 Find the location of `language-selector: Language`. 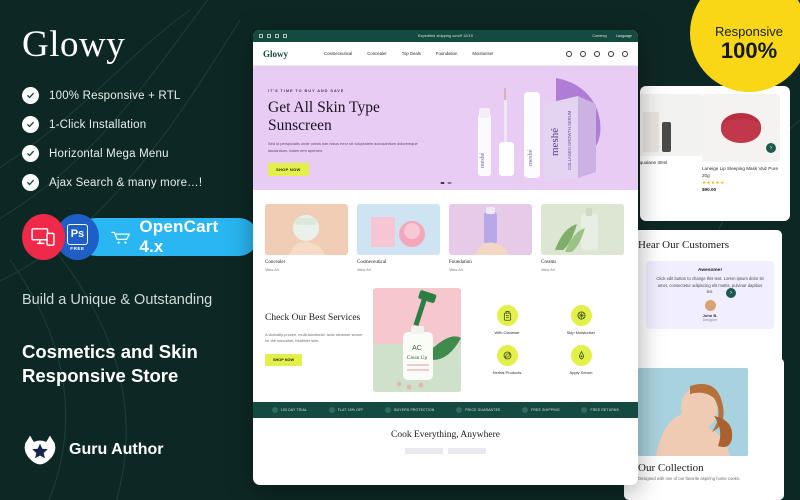

language-selector: Language is located at coordinates (624, 36).